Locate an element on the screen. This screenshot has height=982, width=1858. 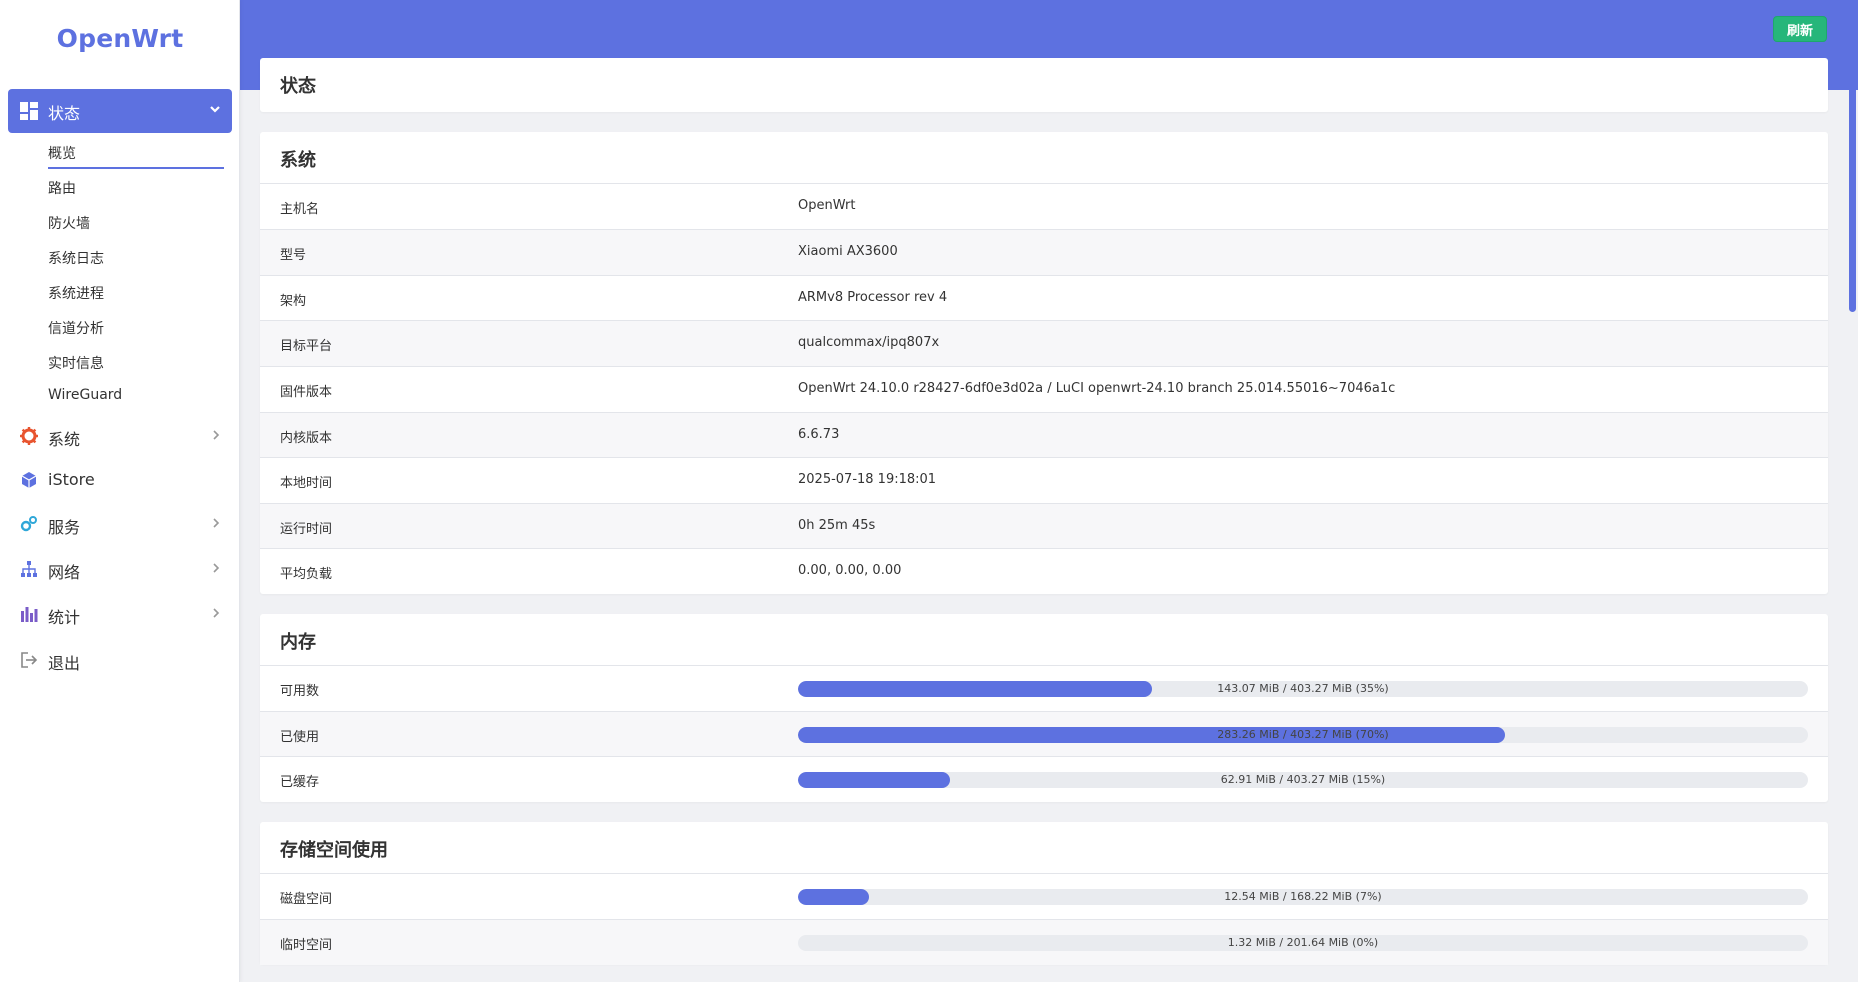
row-key: 架构 is located at coordinates (293, 301).